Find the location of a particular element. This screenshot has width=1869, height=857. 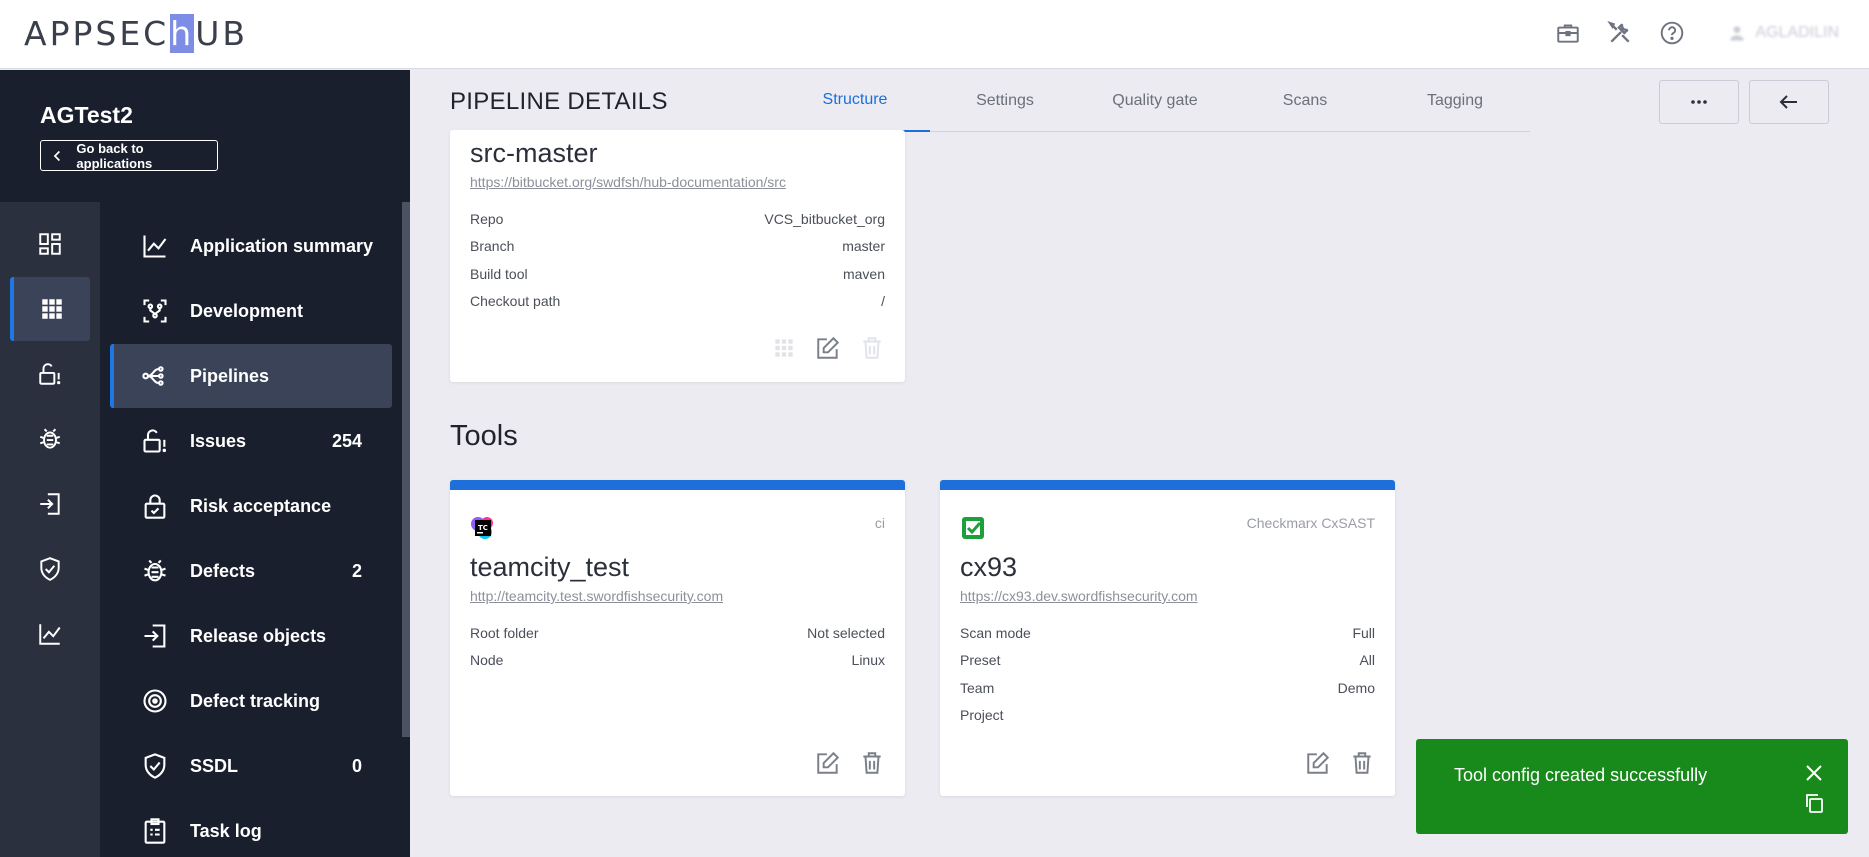

rail-issues is located at coordinates (50, 374).